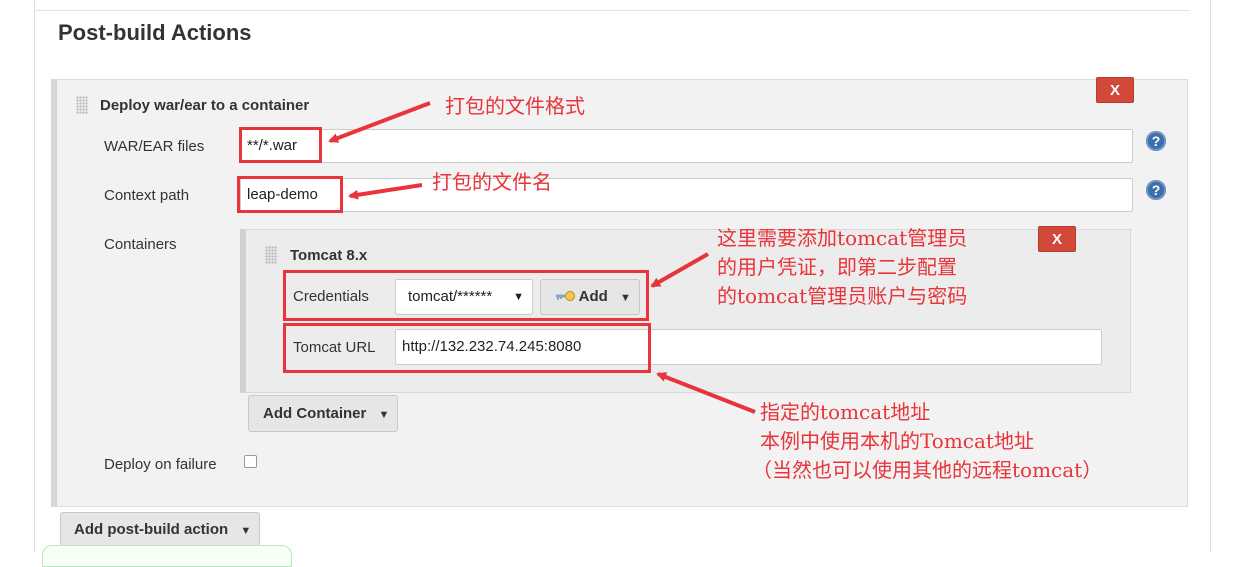  I want to click on arrow-to-credentials, so click(679, 270).